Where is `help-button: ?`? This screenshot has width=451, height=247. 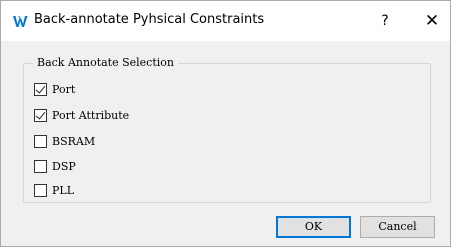
help-button: ? is located at coordinates (385, 21).